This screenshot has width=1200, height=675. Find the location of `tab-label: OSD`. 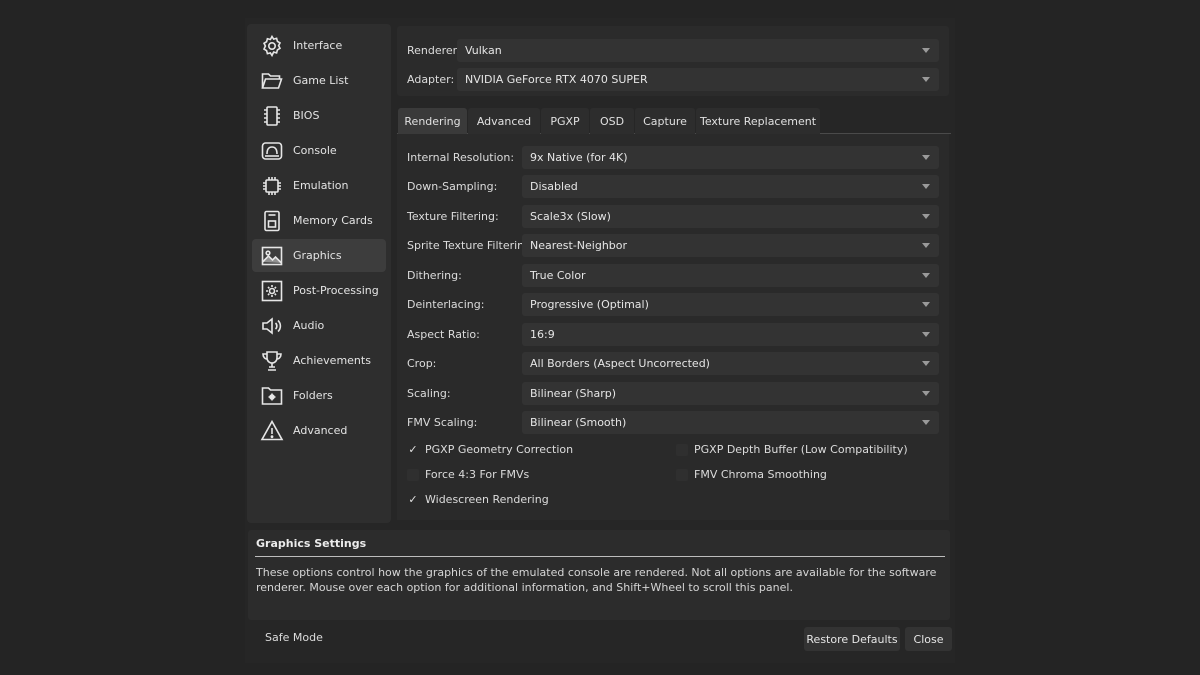

tab-label: OSD is located at coordinates (612, 121).